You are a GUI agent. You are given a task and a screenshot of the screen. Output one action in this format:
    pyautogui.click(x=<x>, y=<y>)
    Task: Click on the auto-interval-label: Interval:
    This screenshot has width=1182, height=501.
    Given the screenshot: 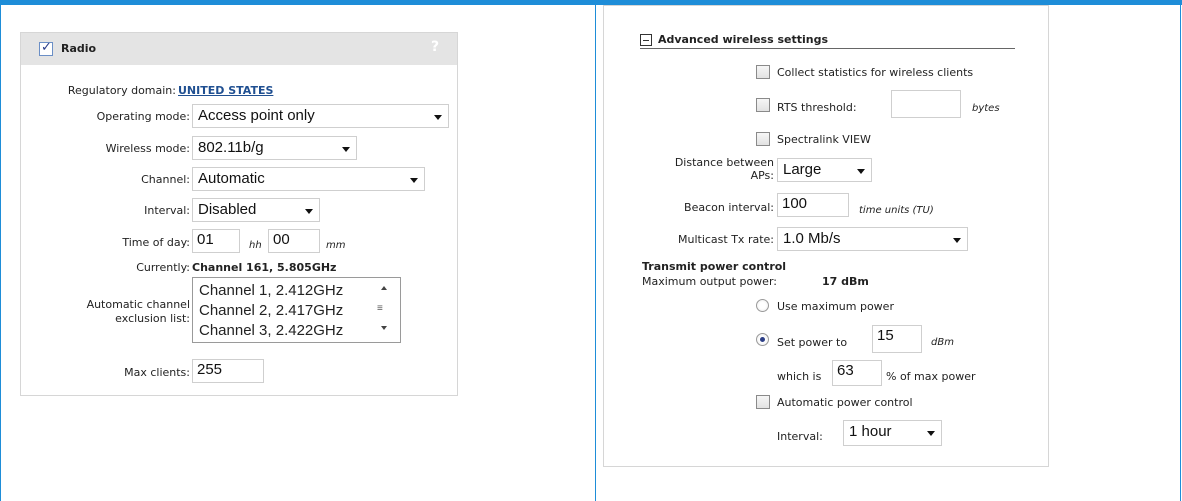 What is the action you would take?
    pyautogui.click(x=800, y=436)
    